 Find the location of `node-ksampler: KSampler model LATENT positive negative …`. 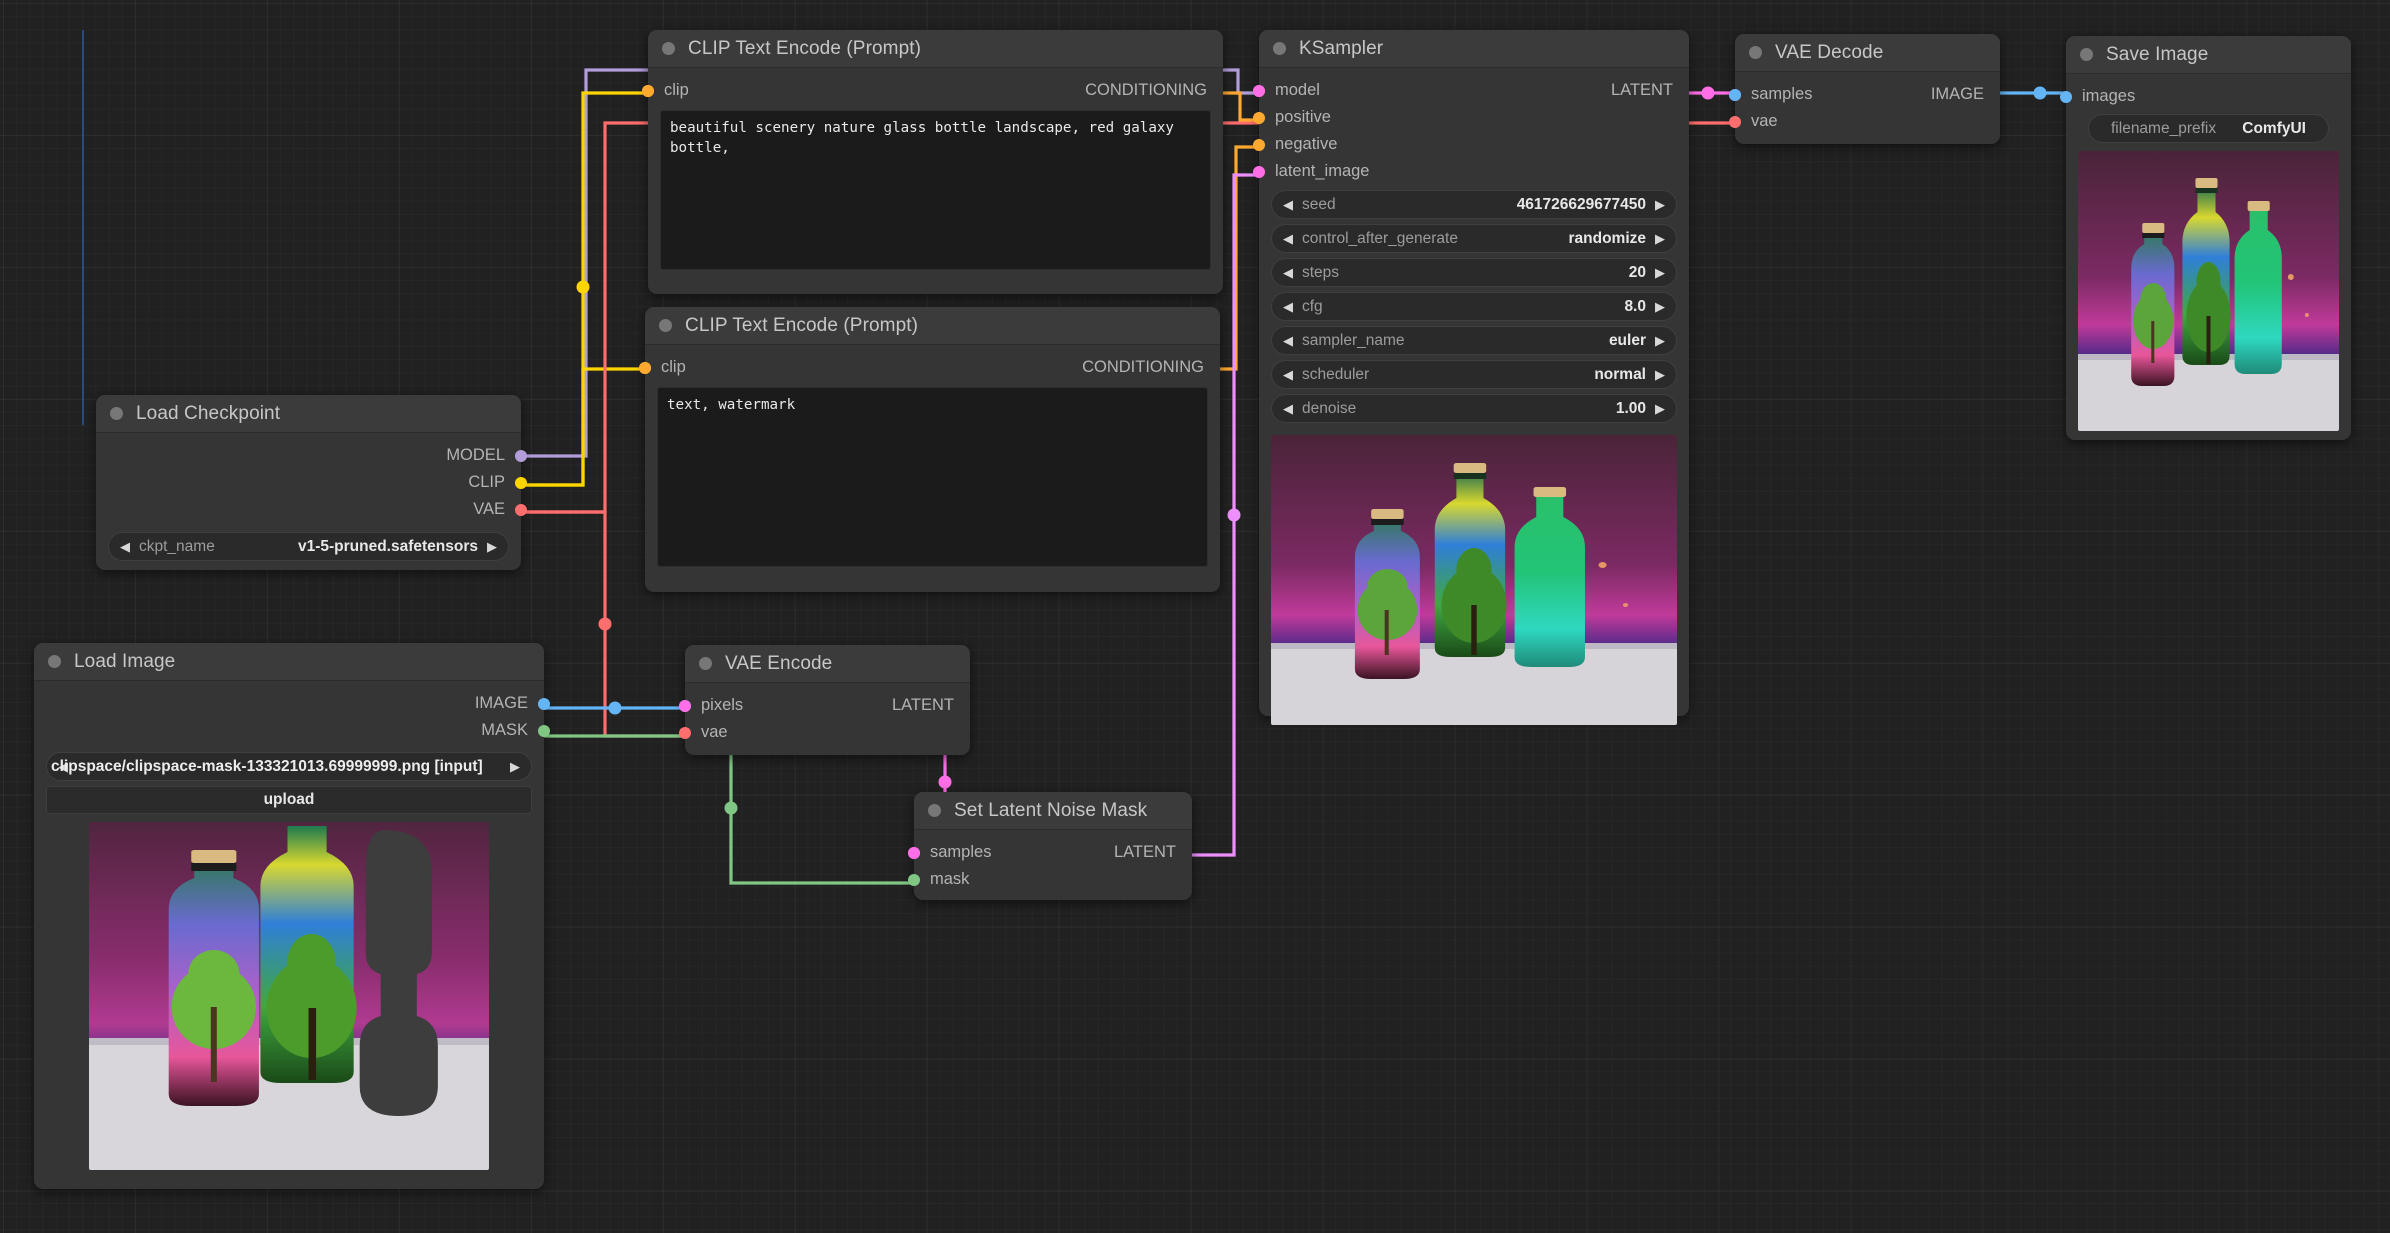

node-ksampler: KSampler model LATENT positive negative … is located at coordinates (1471, 377).